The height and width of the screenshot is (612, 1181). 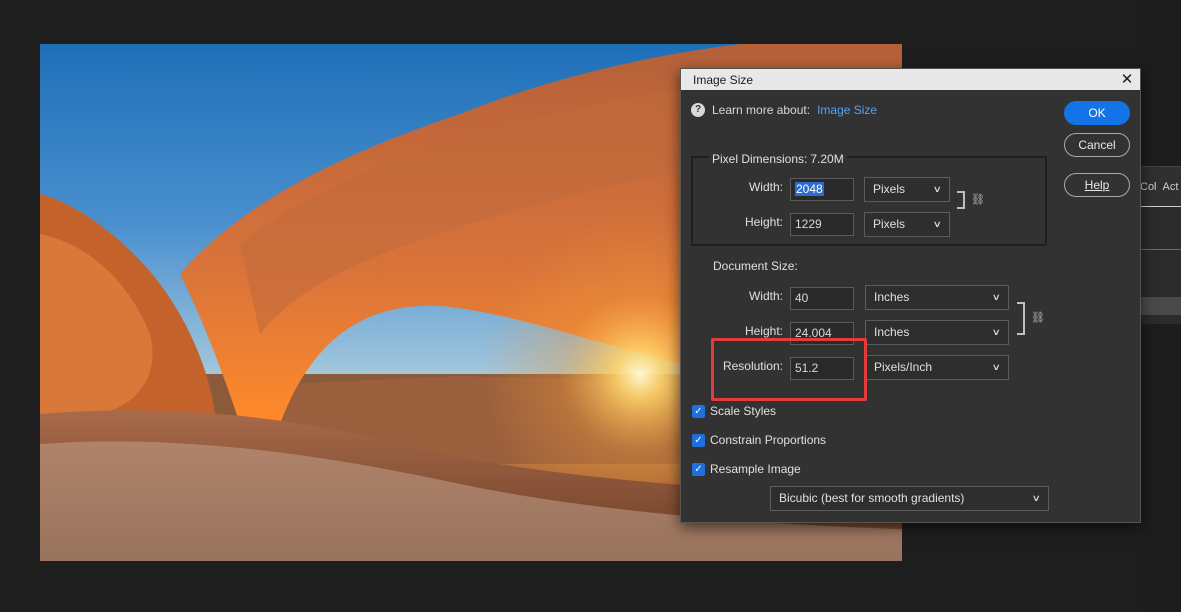 I want to click on pixel-width-input: 2048, so click(x=822, y=189).